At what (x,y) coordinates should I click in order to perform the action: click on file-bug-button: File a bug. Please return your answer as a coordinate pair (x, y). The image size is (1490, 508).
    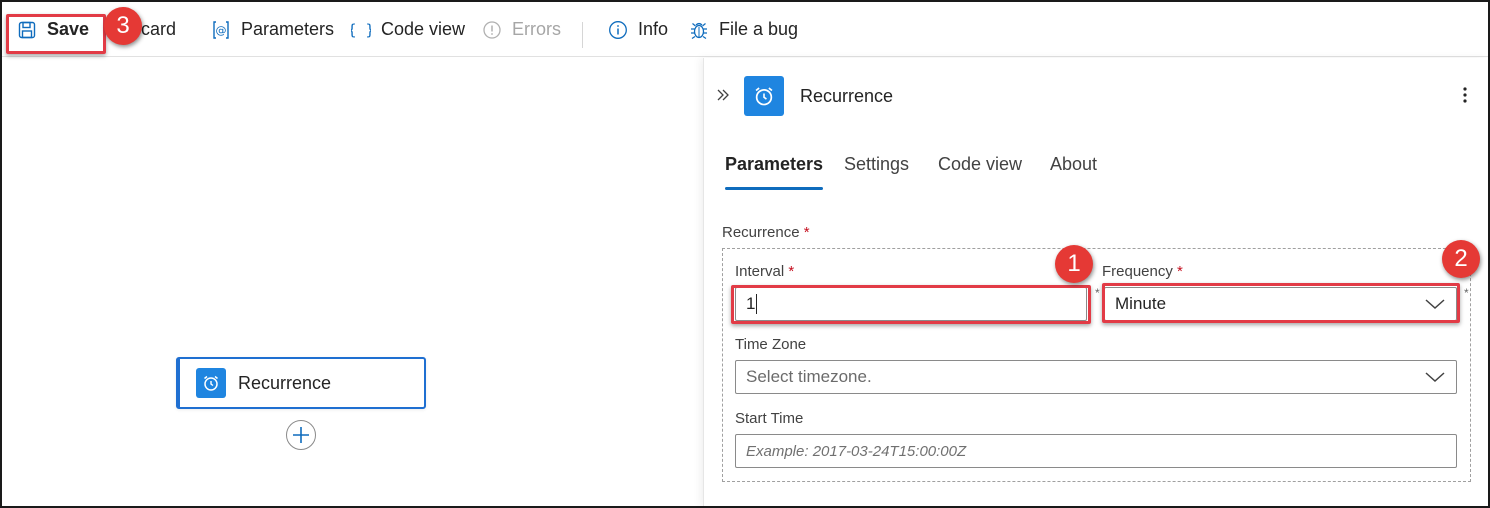
    Looking at the image, I should click on (743, 29).